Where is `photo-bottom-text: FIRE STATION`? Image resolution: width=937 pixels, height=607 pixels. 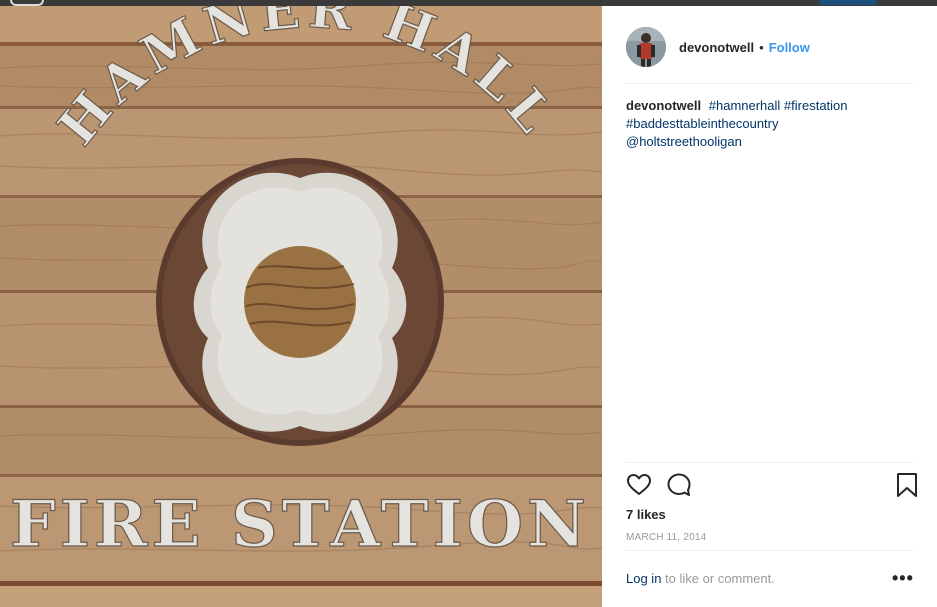
photo-bottom-text: FIRE STATION is located at coordinates (300, 524).